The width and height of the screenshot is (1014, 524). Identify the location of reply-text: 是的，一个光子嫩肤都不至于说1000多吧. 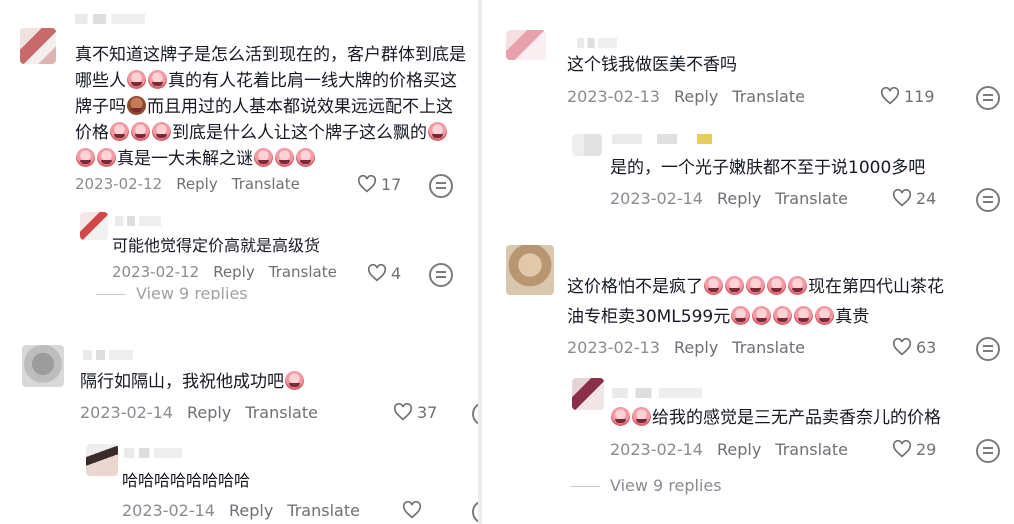
(768, 168).